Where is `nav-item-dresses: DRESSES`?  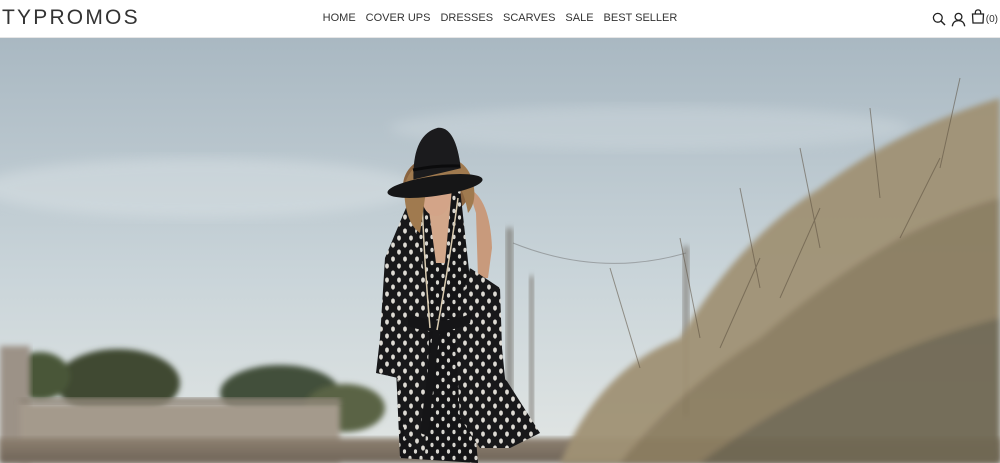 nav-item-dresses: DRESSES is located at coordinates (466, 18).